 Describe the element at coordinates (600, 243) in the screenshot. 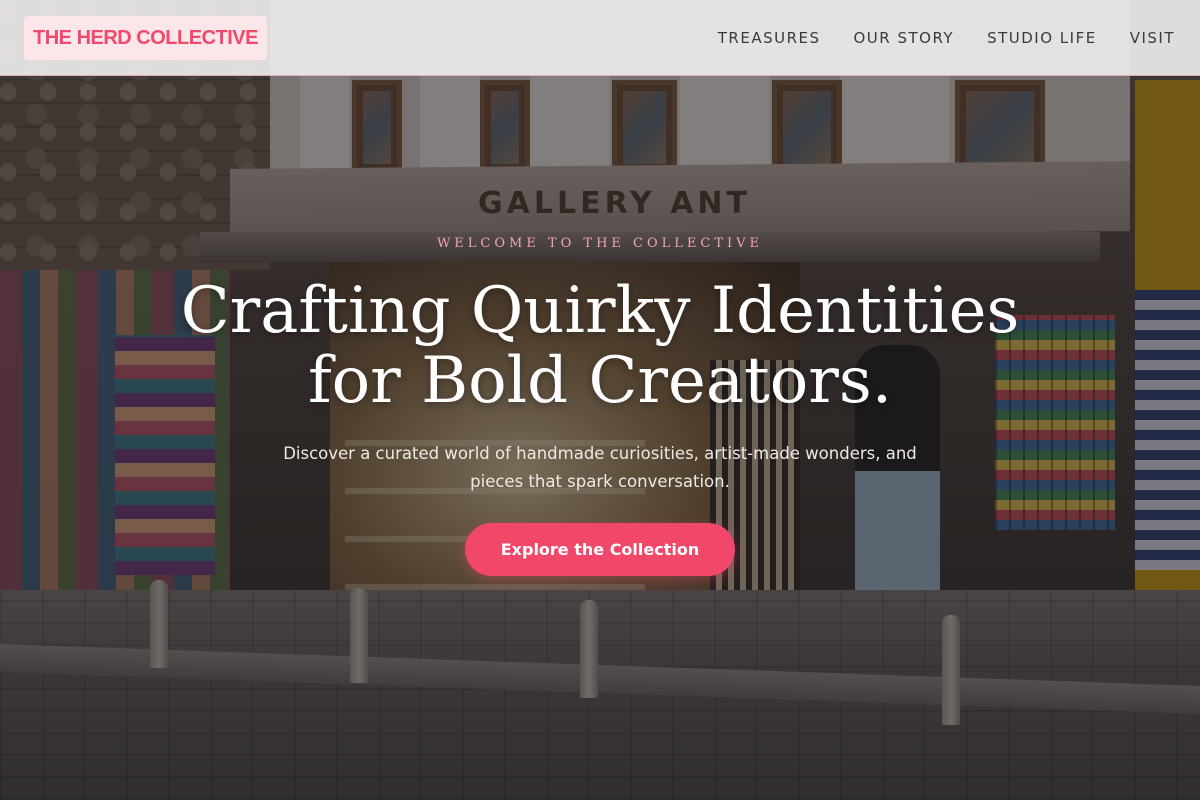

I see `hero-eyebrow: WELCOME TO THE COLLECTIVE` at that location.